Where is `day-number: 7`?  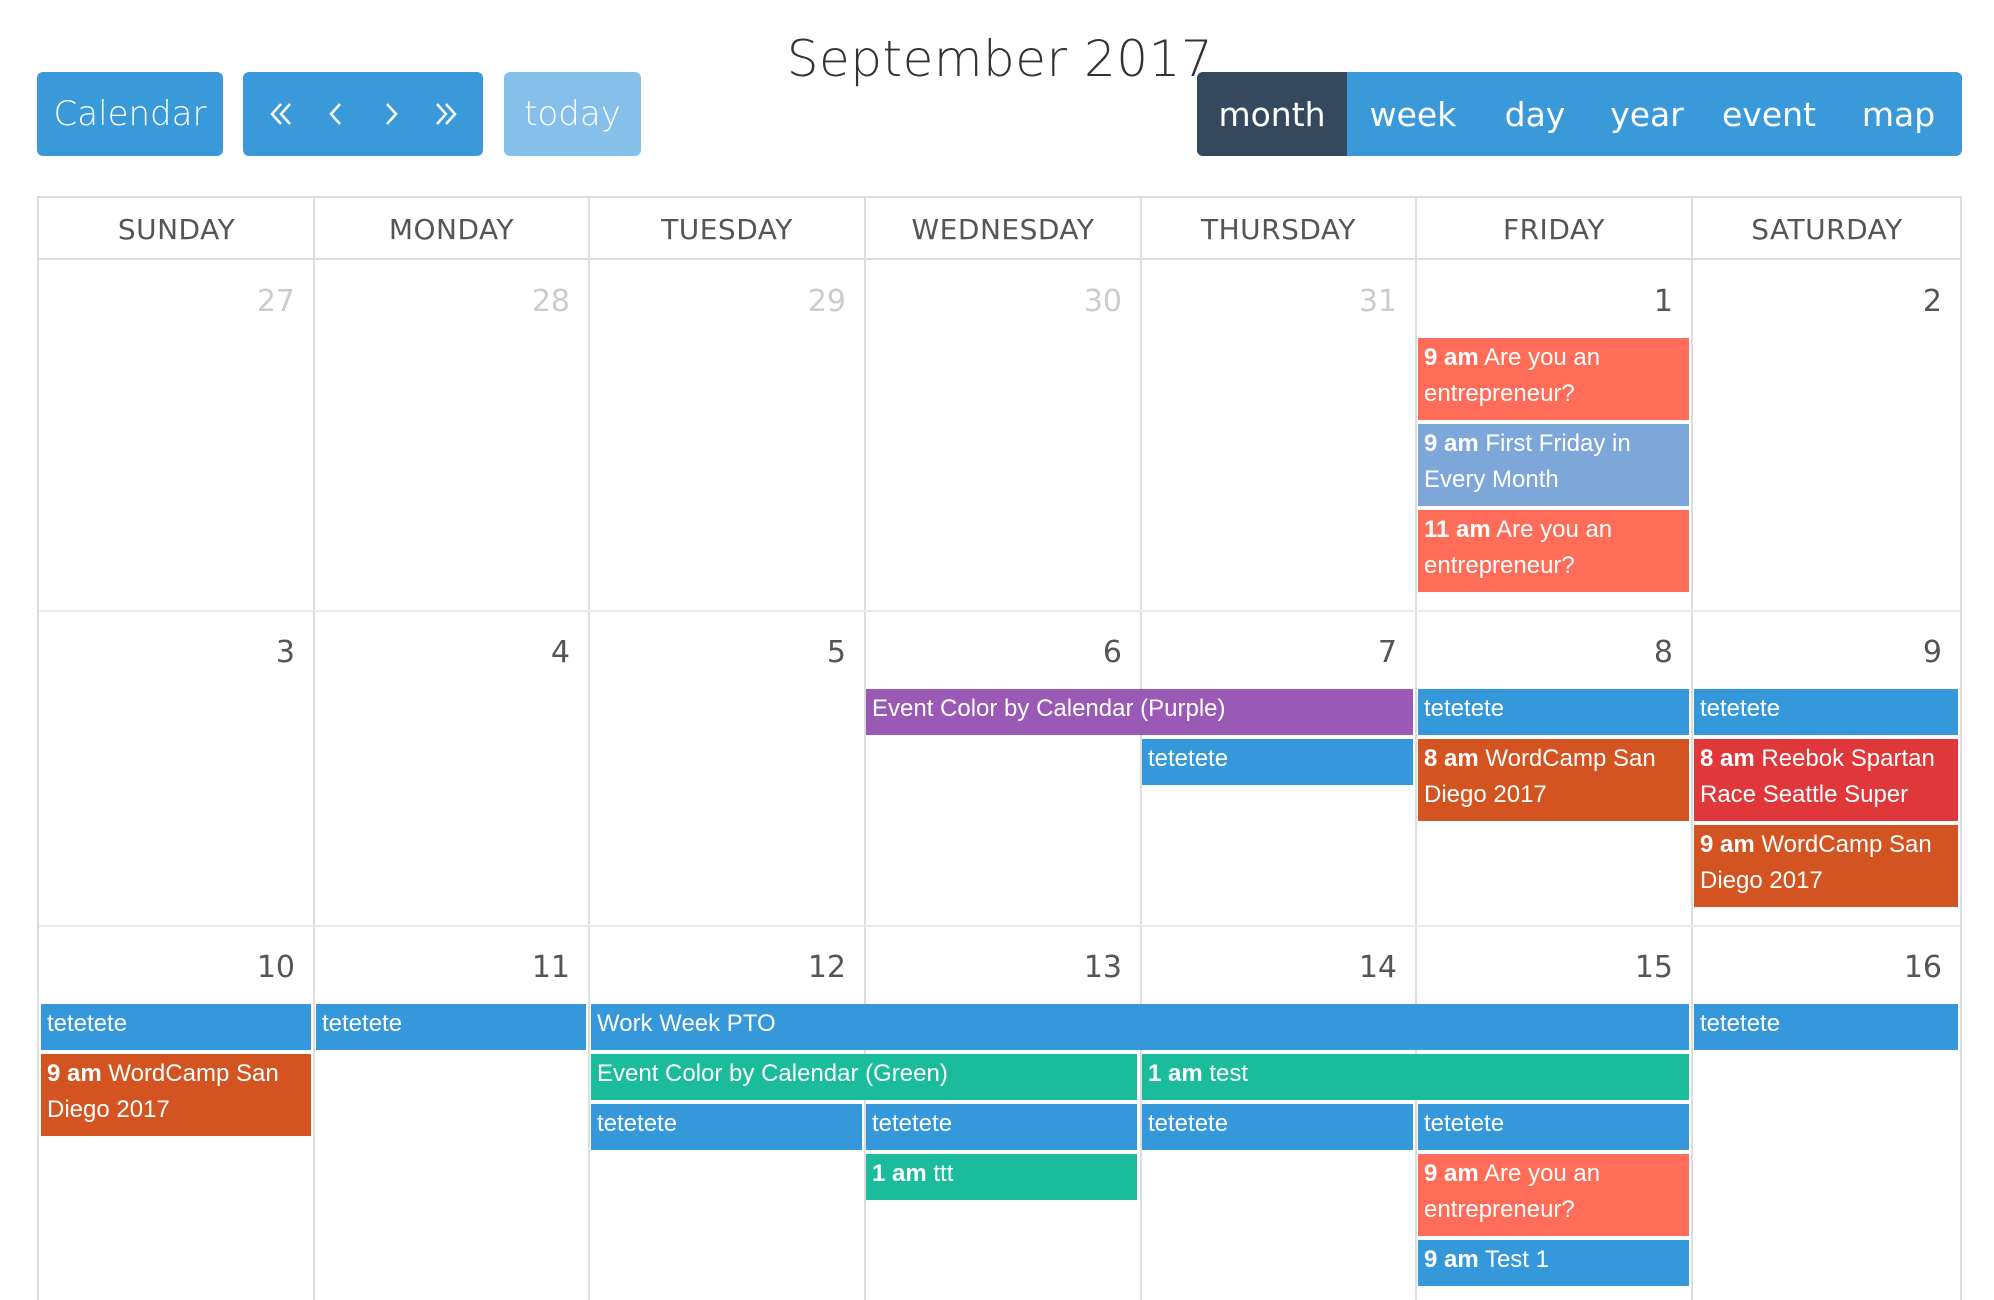 day-number: 7 is located at coordinates (1387, 652).